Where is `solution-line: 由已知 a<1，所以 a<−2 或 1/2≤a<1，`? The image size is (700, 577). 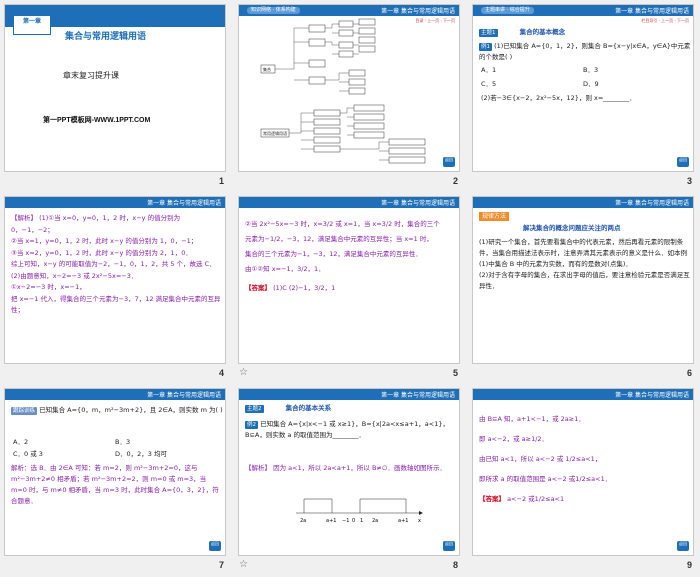 solution-line: 由已知 a<1，所以 a<−2 或 1/2≤a<1， is located at coordinates (540, 459).